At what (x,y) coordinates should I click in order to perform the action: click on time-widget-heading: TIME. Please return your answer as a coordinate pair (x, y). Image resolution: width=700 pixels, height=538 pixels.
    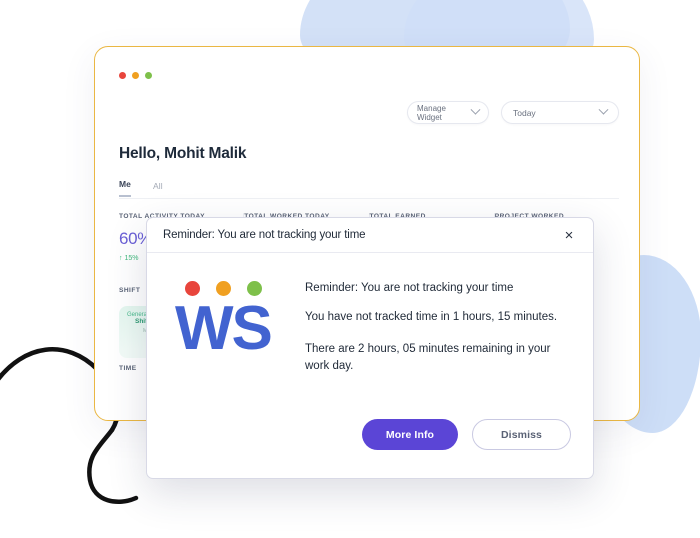
    Looking at the image, I should click on (128, 368).